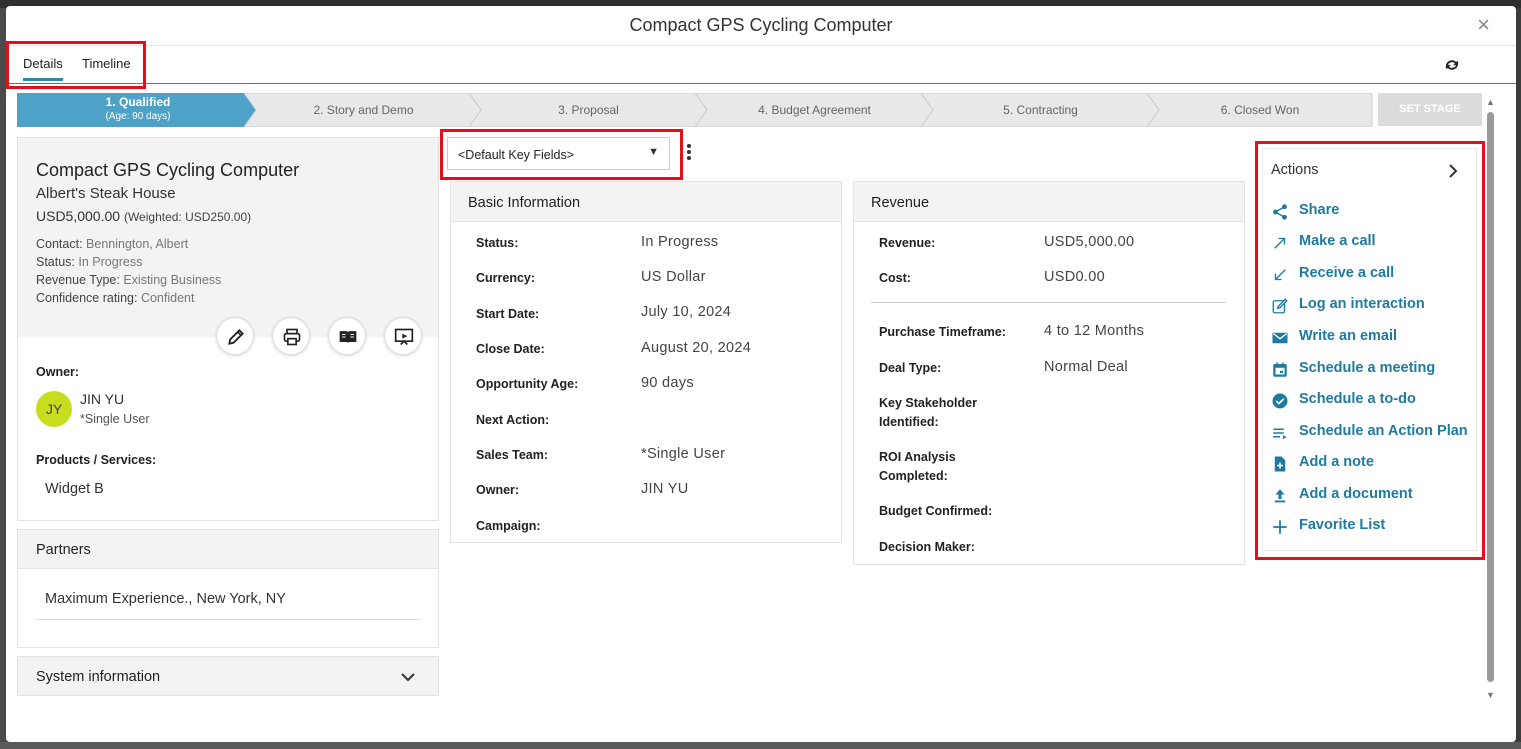 The height and width of the screenshot is (749, 1521). I want to click on action-write-email: Write an email, so click(1371, 337).